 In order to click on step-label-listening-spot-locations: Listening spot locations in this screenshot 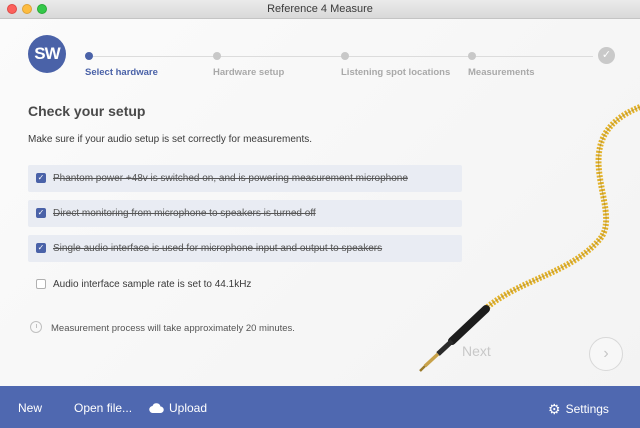, I will do `click(396, 72)`.